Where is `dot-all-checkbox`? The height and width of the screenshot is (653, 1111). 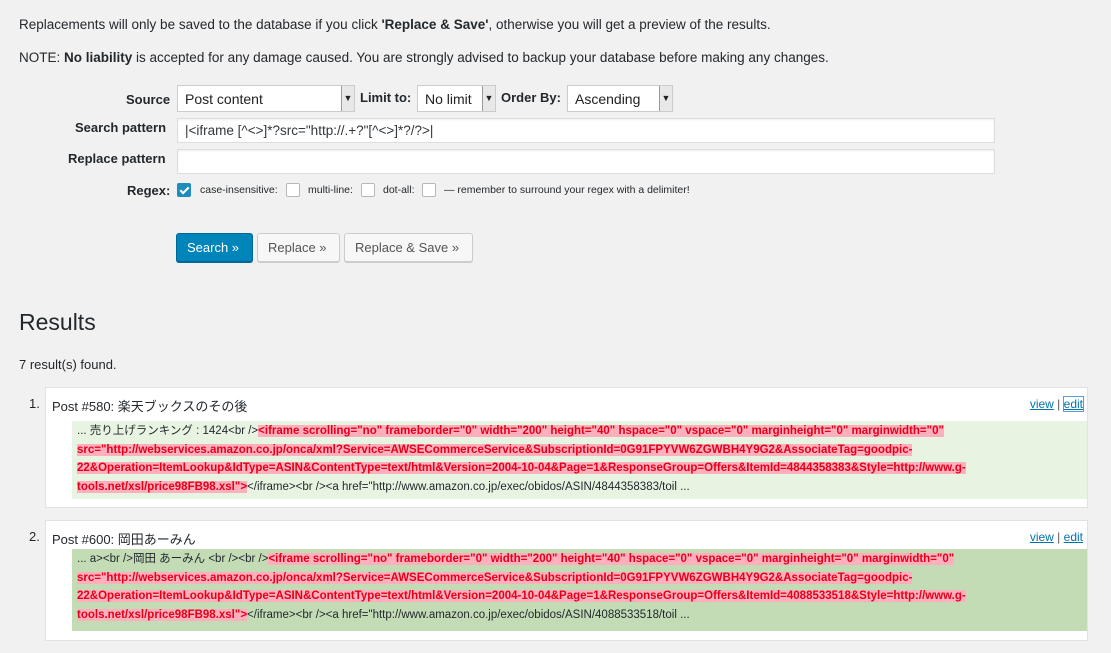
dot-all-checkbox is located at coordinates (429, 190).